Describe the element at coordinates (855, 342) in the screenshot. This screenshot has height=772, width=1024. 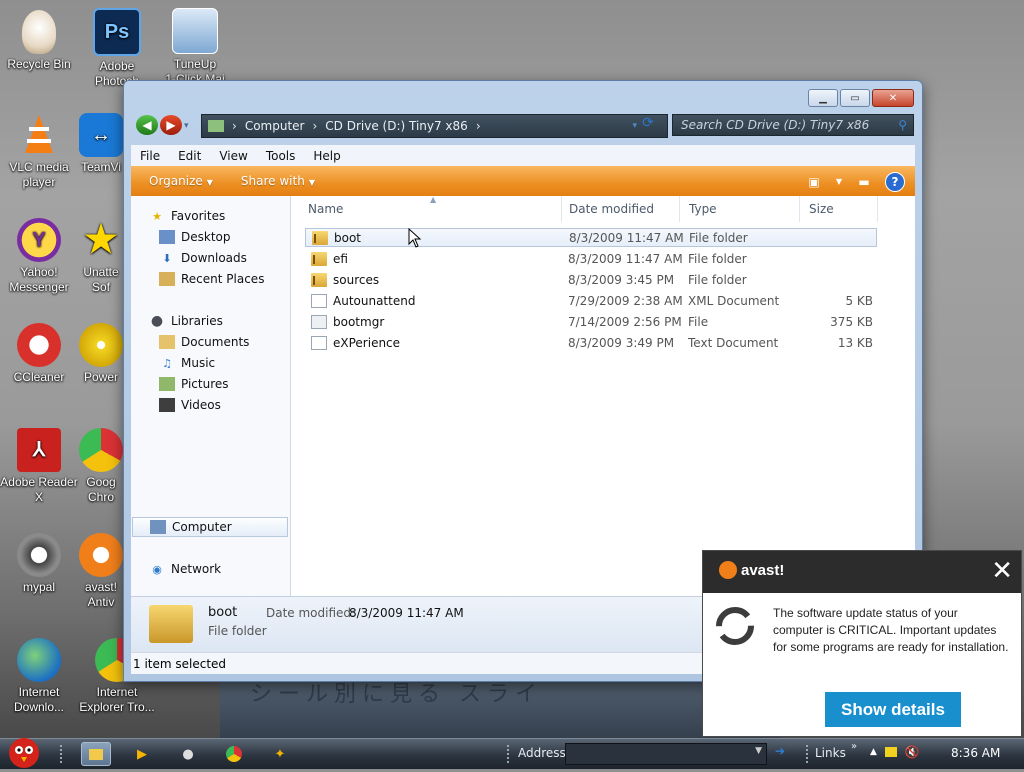
I see `file-size: 13 KB` at that location.